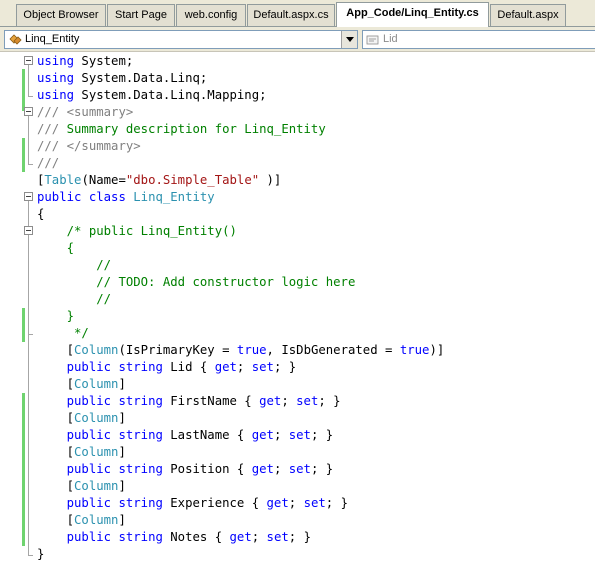 The height and width of the screenshot is (585, 595). Describe the element at coordinates (349, 39) in the screenshot. I see `chevron-down-icon` at that location.